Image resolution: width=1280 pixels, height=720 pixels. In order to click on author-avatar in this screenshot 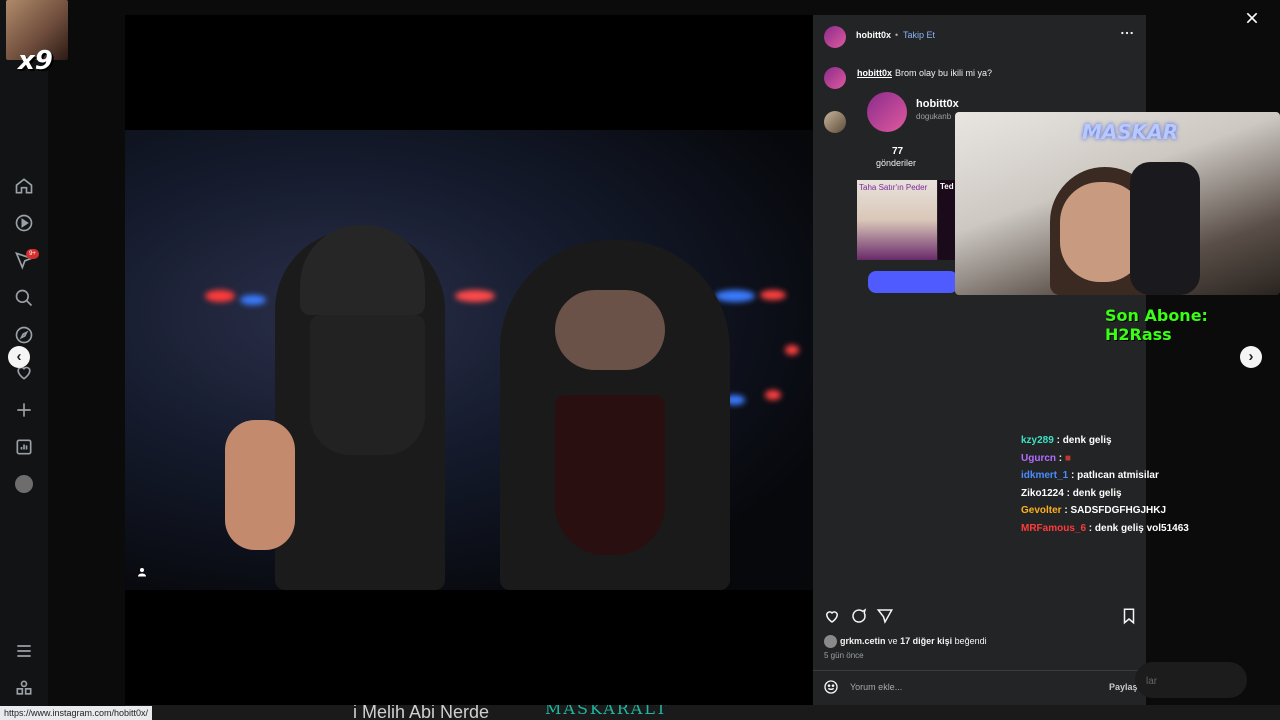, I will do `click(835, 37)`.